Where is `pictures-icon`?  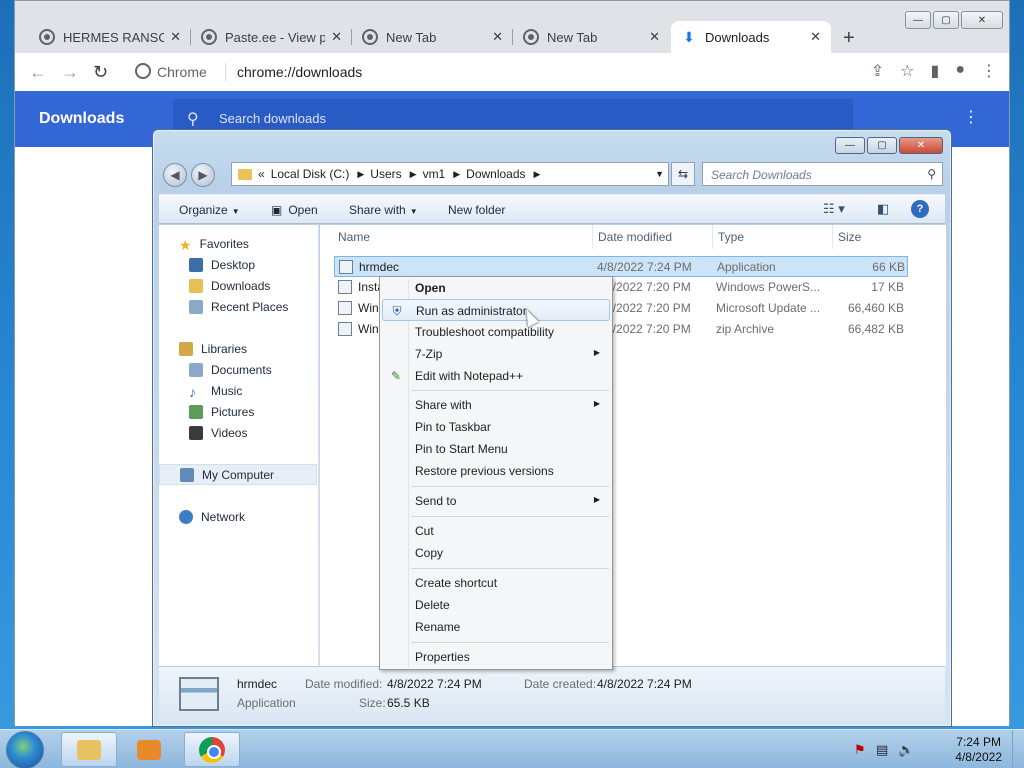
pictures-icon is located at coordinates (196, 411).